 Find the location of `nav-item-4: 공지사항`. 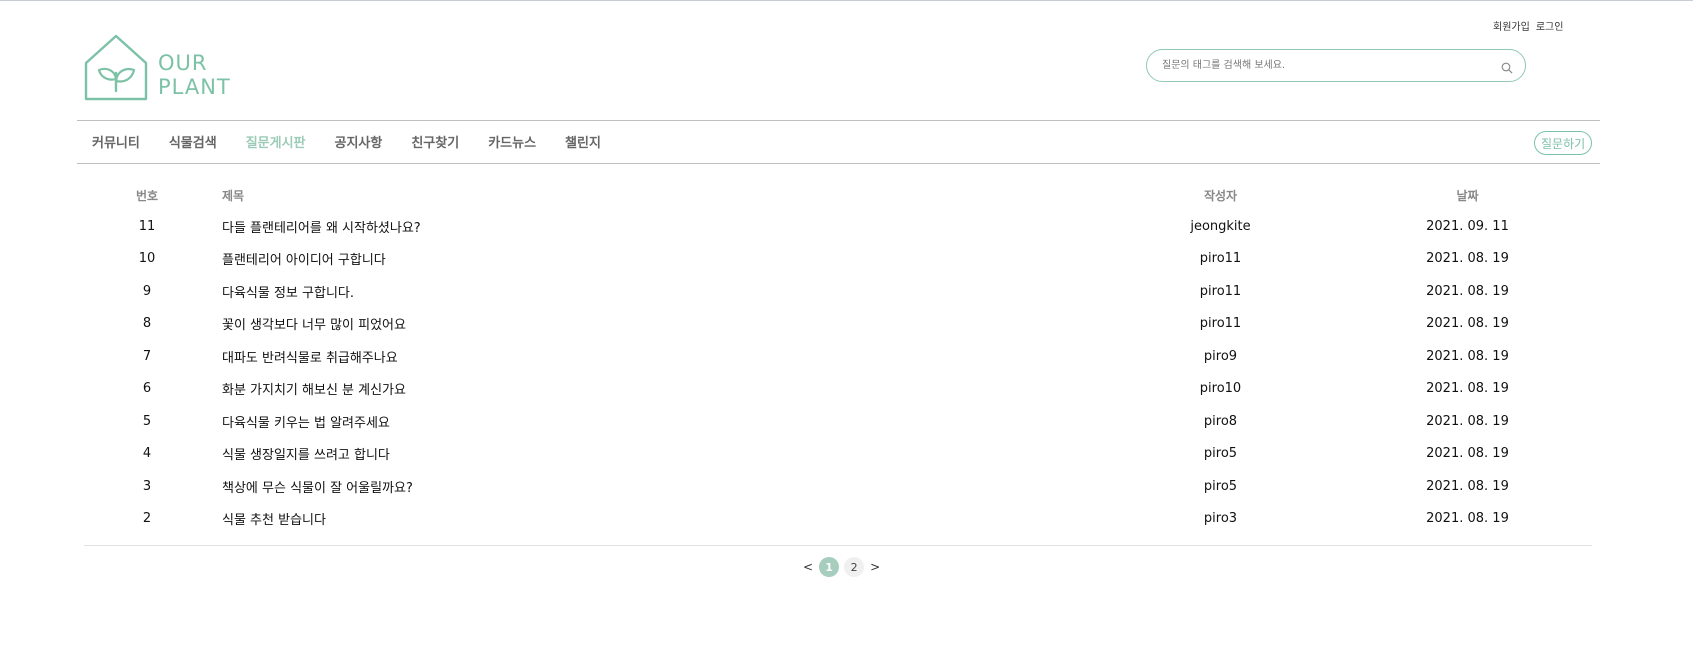

nav-item-4: 공지사항 is located at coordinates (359, 141).